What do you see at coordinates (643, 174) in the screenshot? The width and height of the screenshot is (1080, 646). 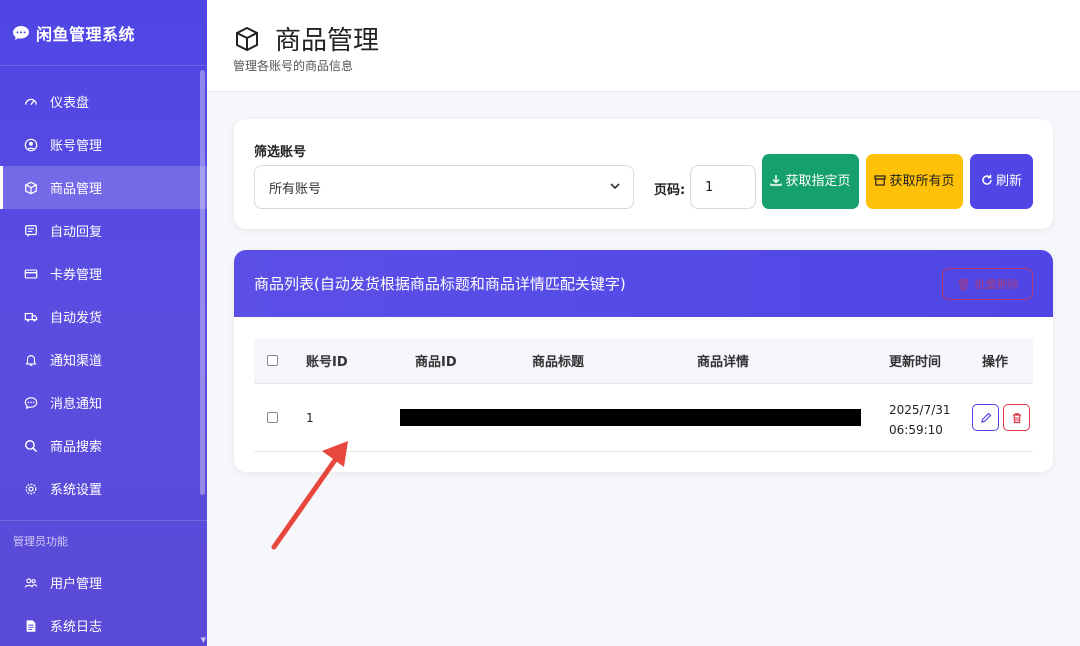 I see `filter-card: 筛选账号 所有账号 页码: 1 获取指定页 获取所有页 刷新` at bounding box center [643, 174].